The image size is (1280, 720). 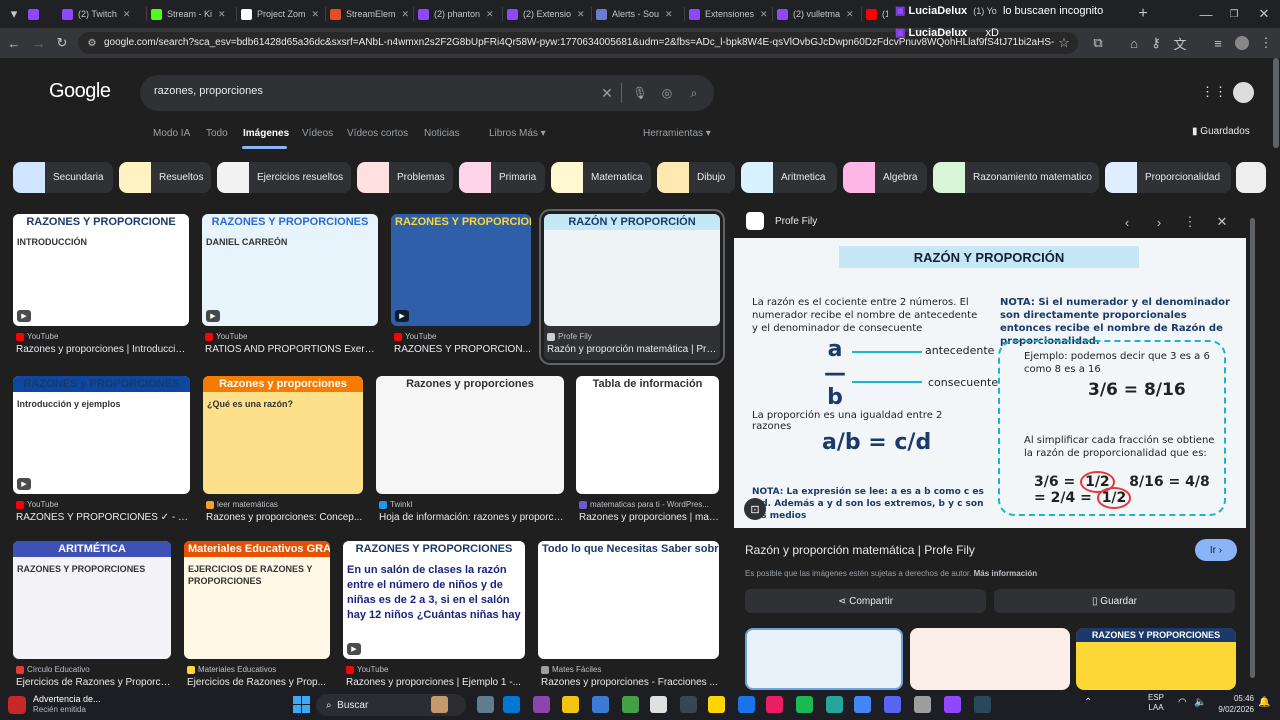 What do you see at coordinates (1098, 43) in the screenshot?
I see `extensions-icon: ⧉` at bounding box center [1098, 43].